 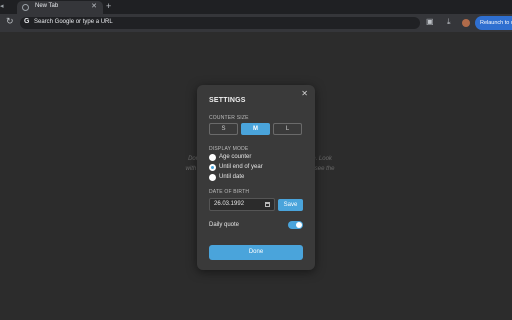 What do you see at coordinates (227, 100) in the screenshot?
I see `settings-title: SETTINGS` at bounding box center [227, 100].